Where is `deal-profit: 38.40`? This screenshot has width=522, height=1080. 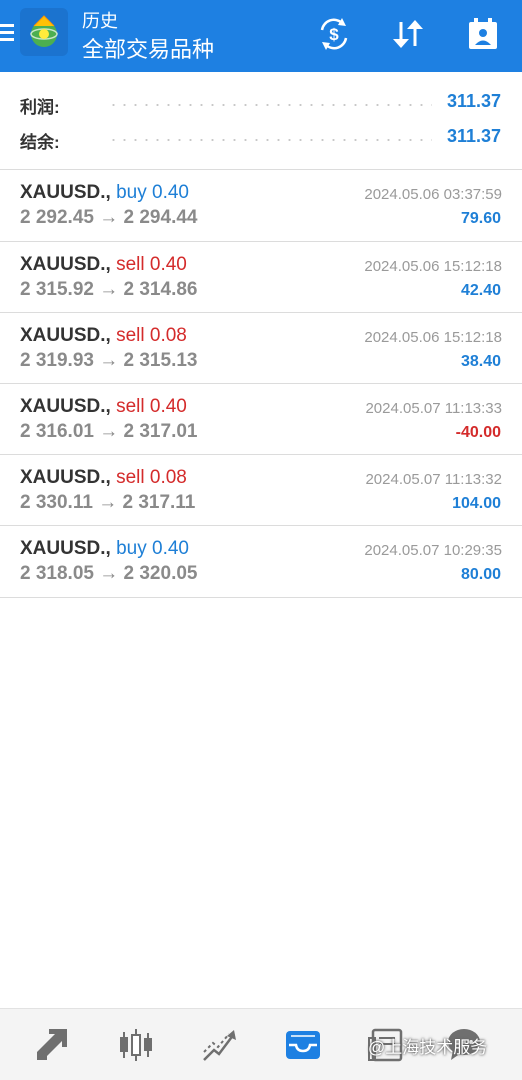 deal-profit: 38.40 is located at coordinates (480, 361).